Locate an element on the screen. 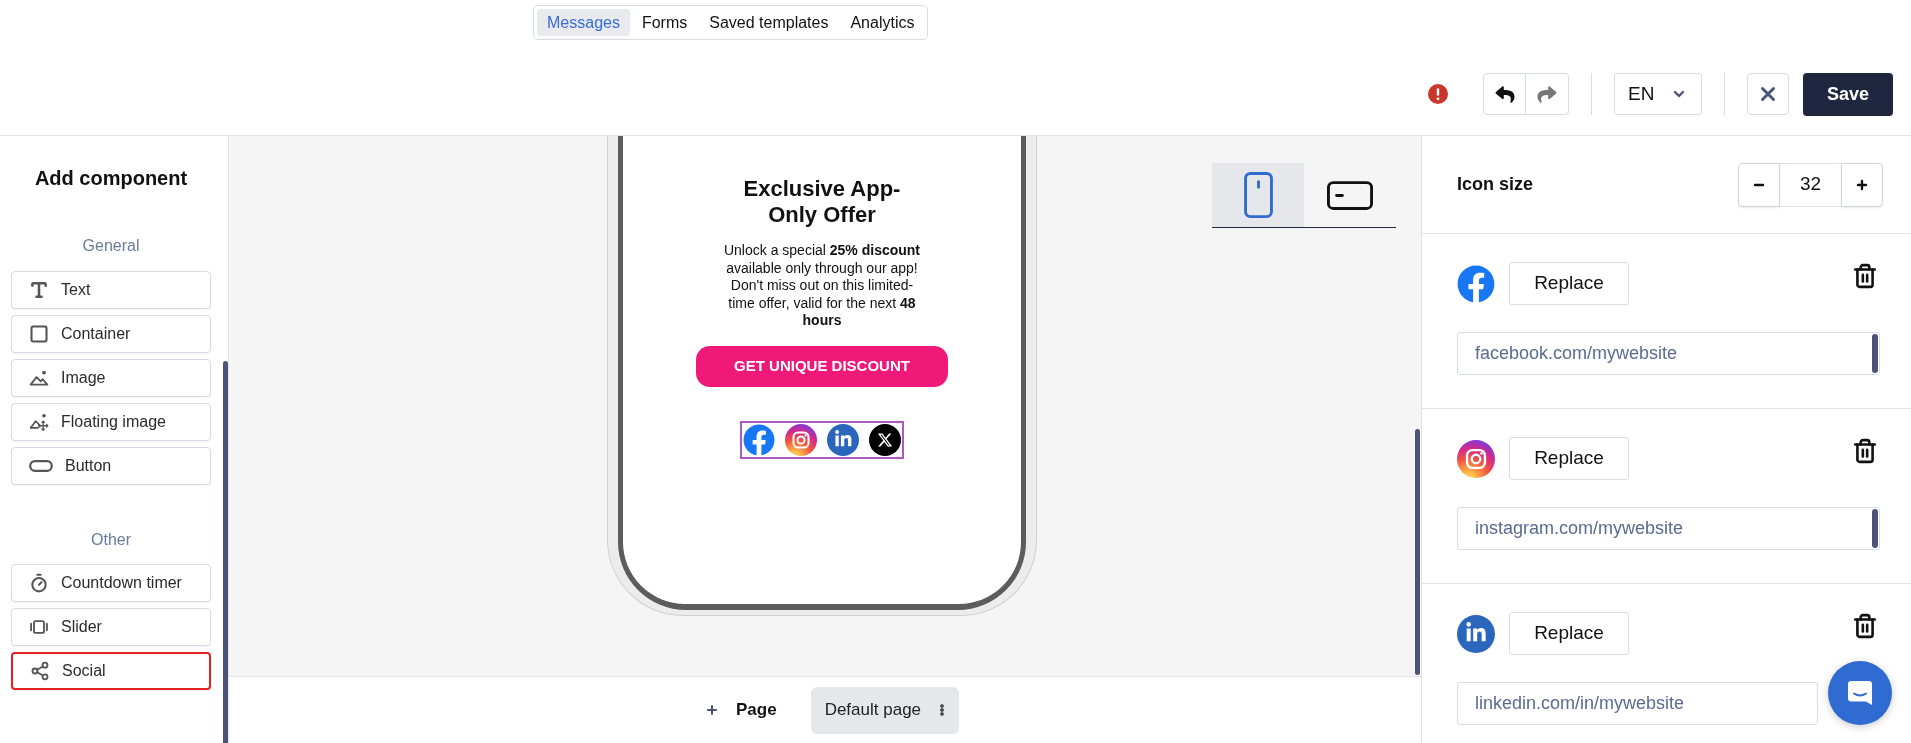 This screenshot has width=1911, height=743. chat-icon is located at coordinates (1860, 693).